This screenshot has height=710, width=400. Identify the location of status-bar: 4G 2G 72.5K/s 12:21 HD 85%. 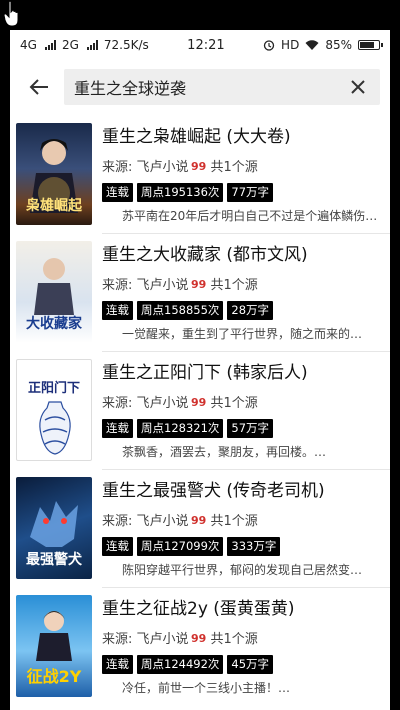
(200, 45).